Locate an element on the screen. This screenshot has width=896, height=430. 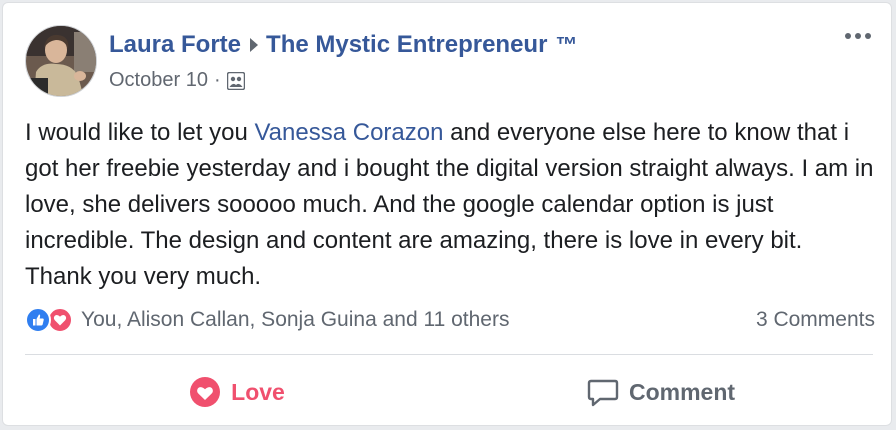
post-meta: October 10 · is located at coordinates (177, 80).